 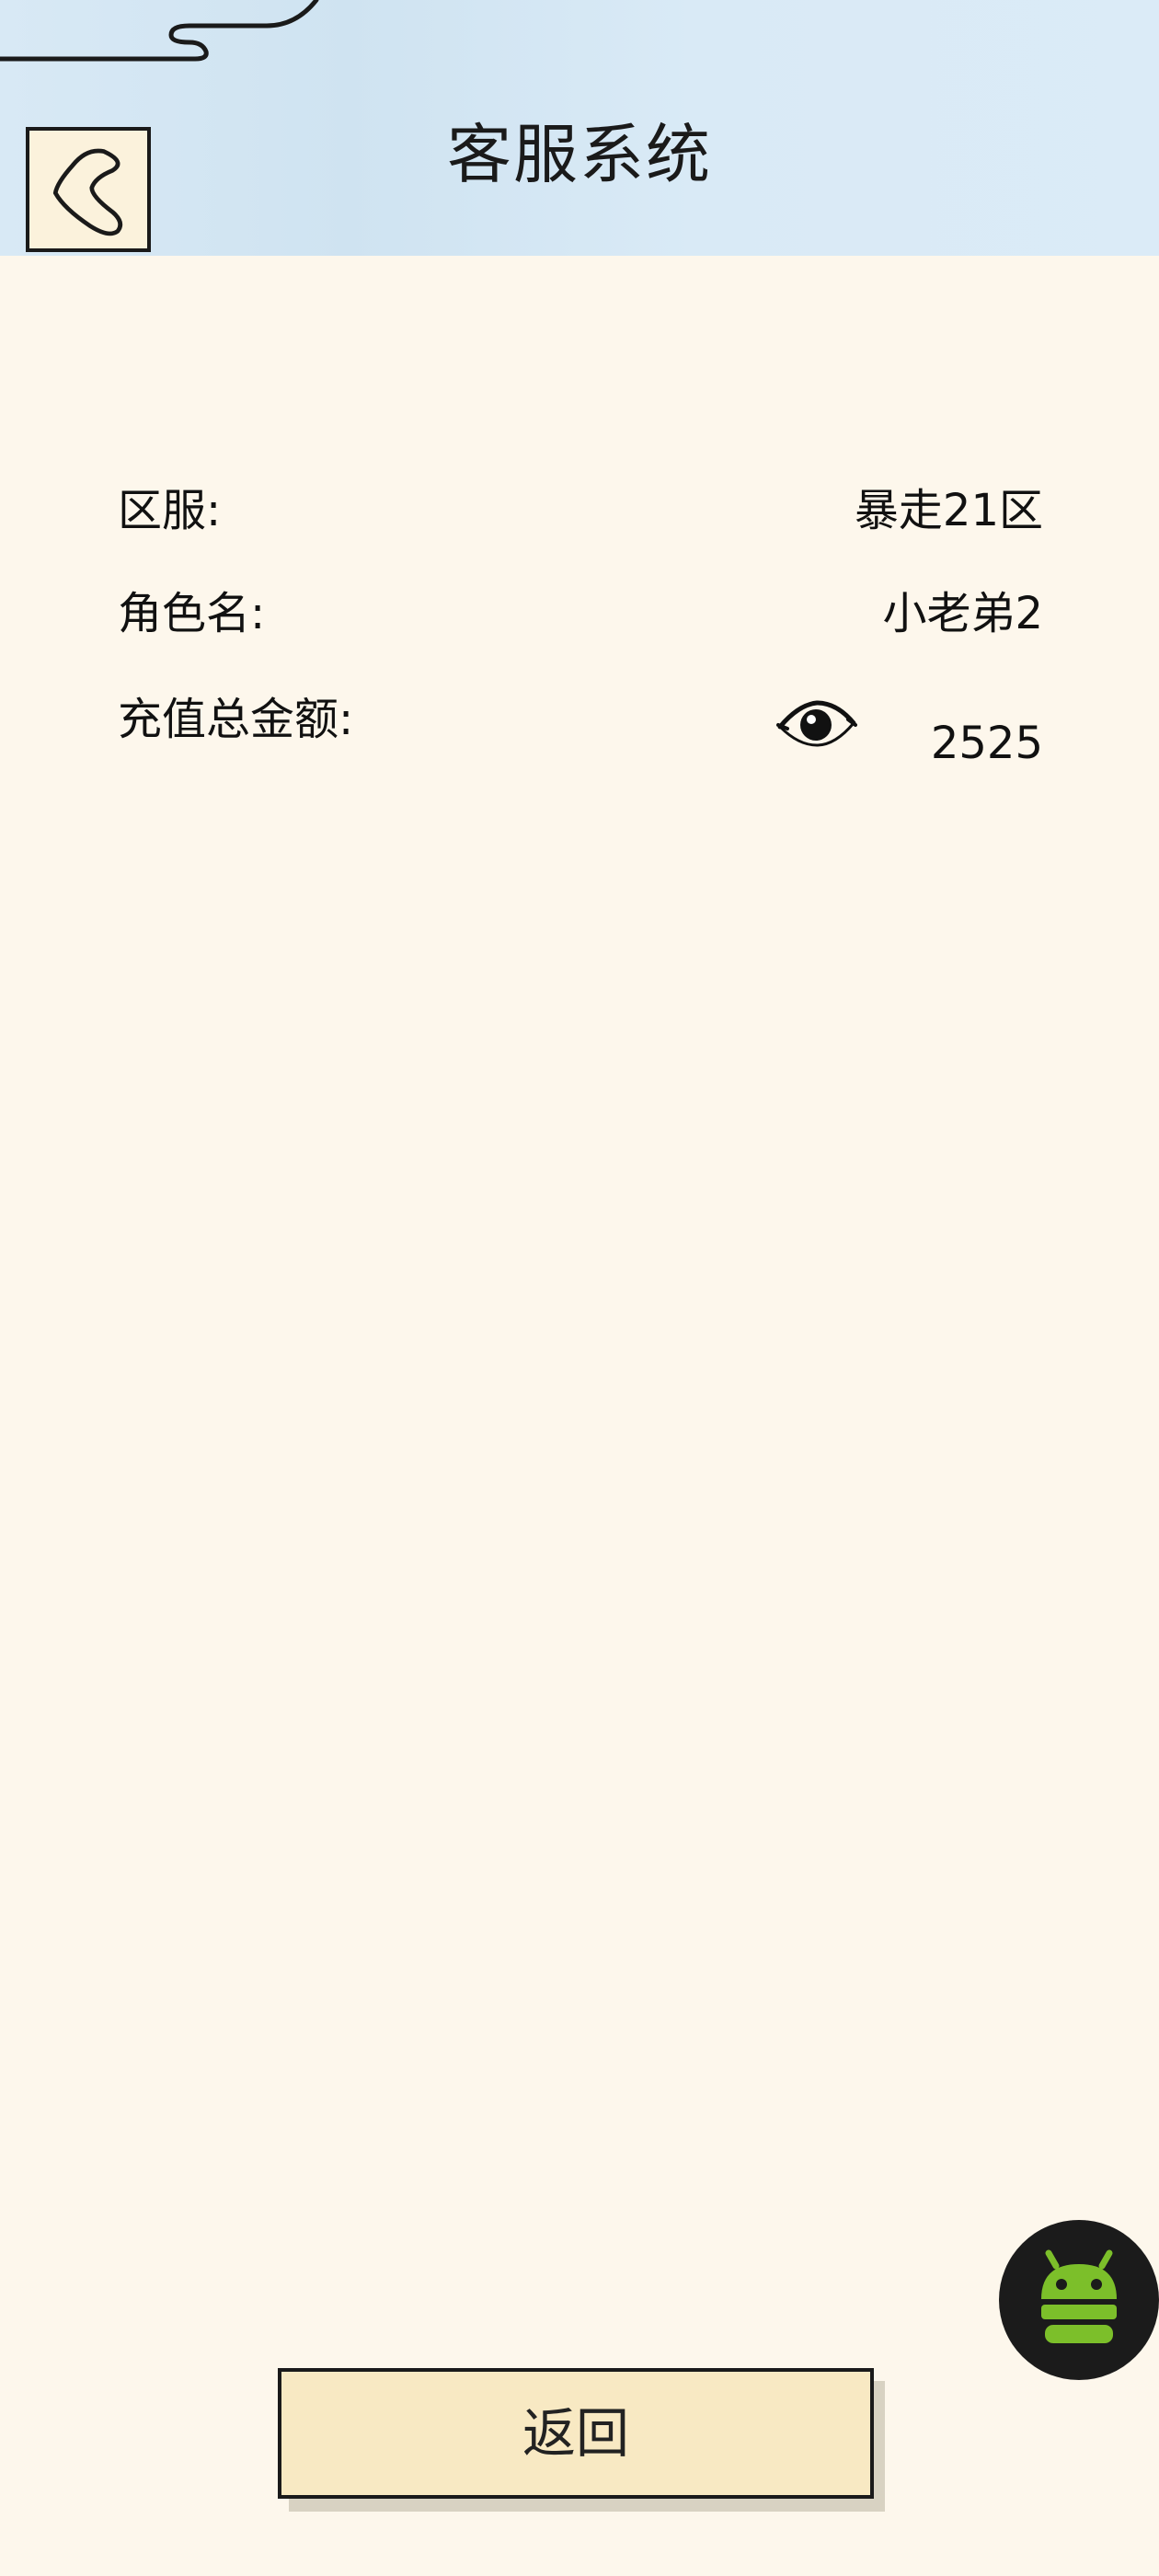 What do you see at coordinates (948, 510) in the screenshot?
I see `server-value: 暴走21区` at bounding box center [948, 510].